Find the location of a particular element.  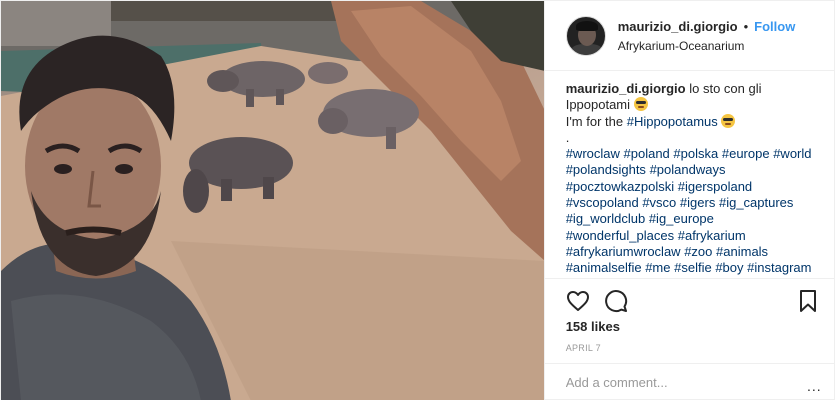

hashtag-link: #instagram is located at coordinates (779, 267).